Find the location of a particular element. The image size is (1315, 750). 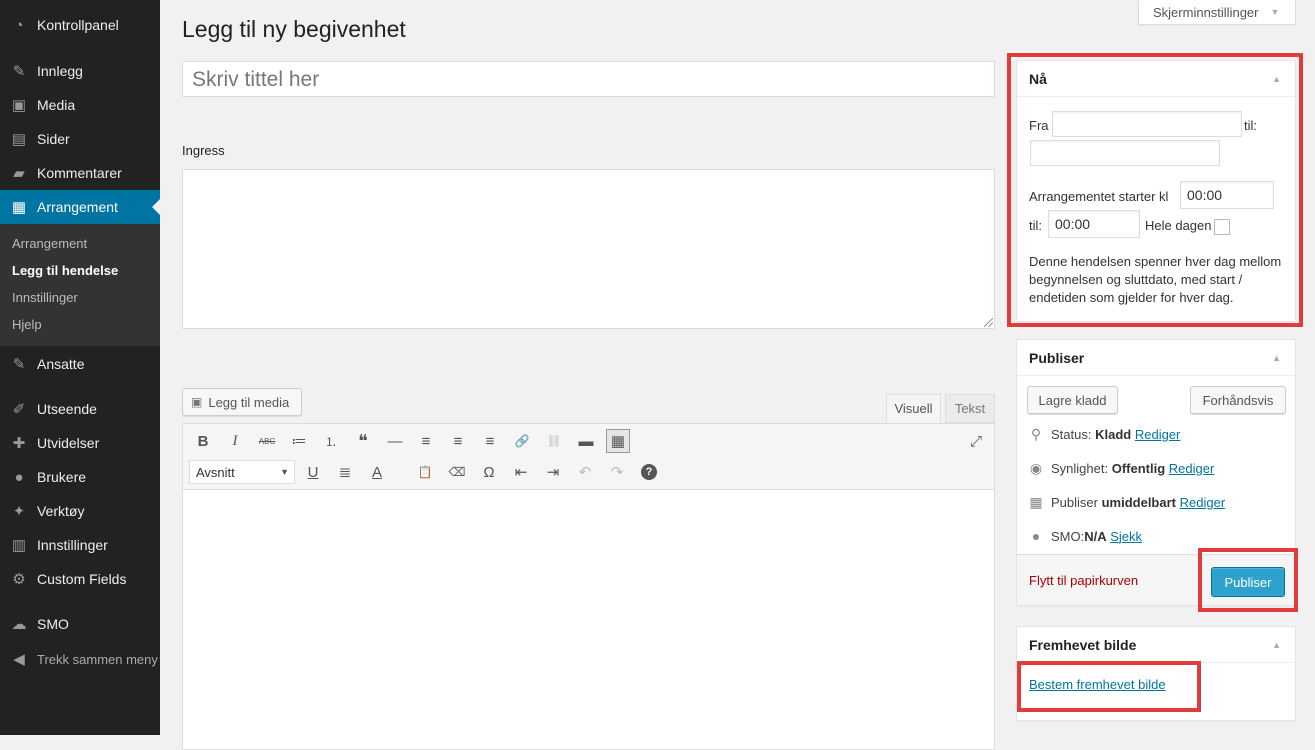

highlight-frame is located at coordinates (1248, 580).